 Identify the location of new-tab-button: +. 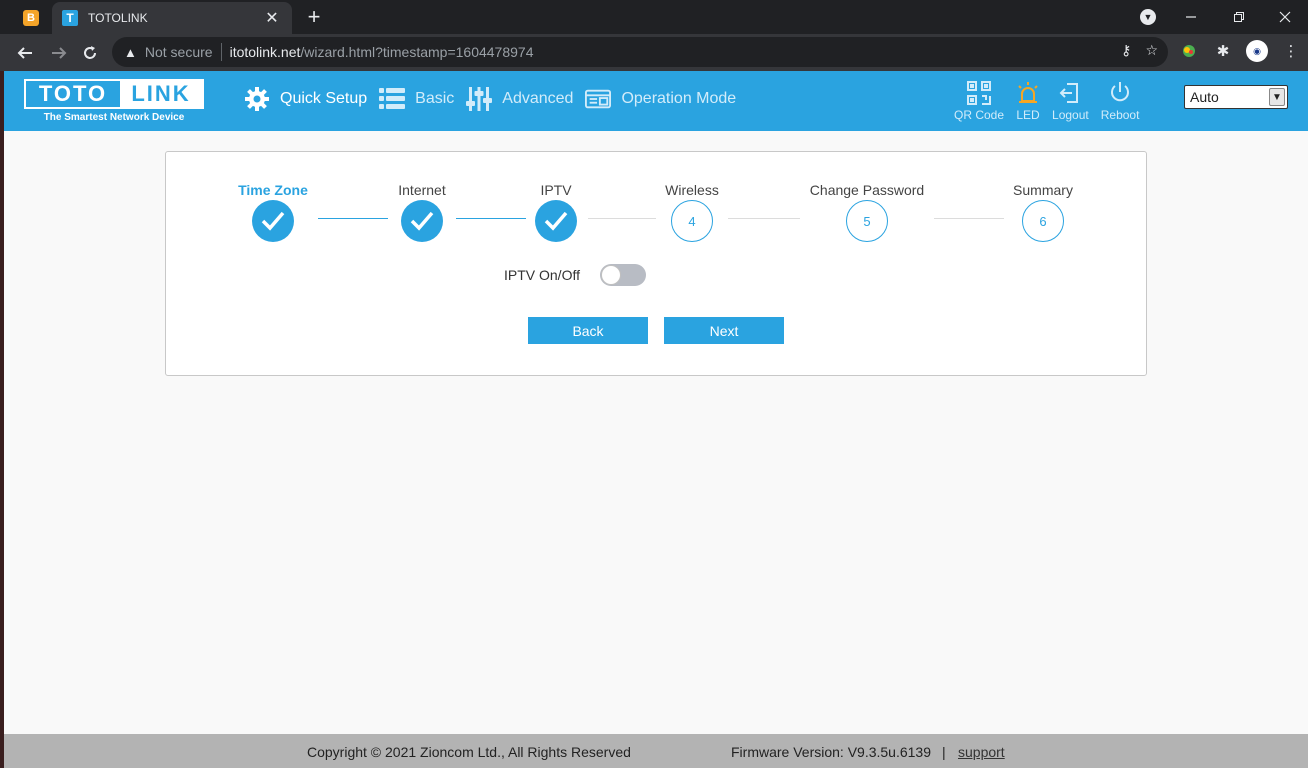
(314, 17).